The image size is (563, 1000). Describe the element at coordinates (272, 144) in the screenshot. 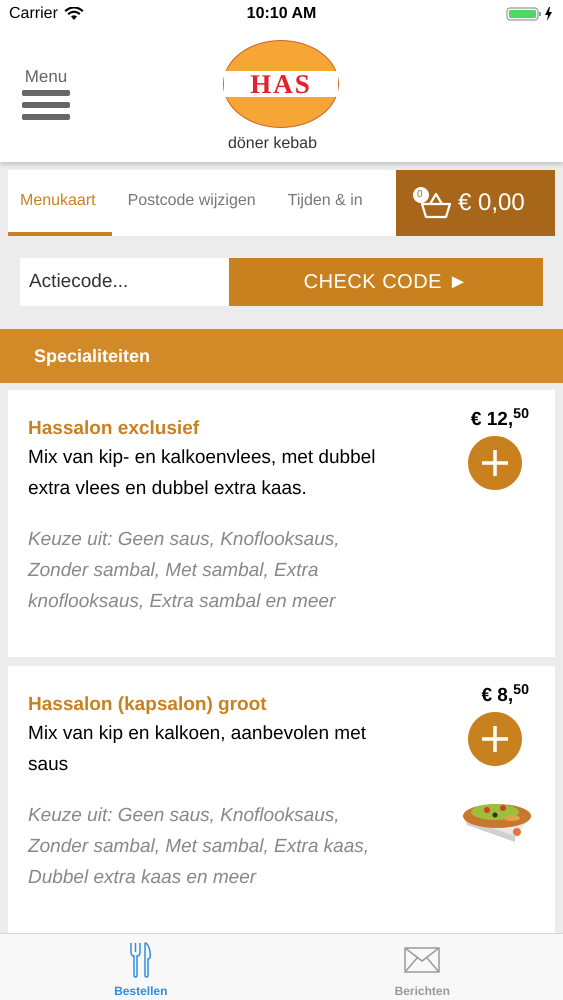

I see `logo-subtitle: döner kebab` at that location.